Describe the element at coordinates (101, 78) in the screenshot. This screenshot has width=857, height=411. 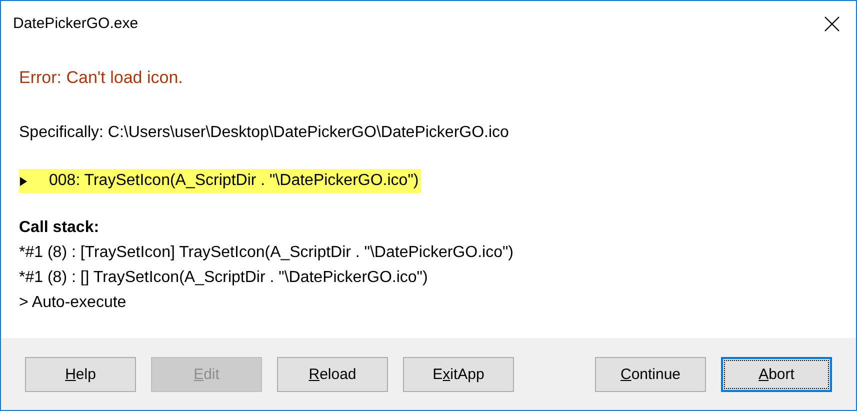
I see `error-message: Error: Can't load icon.` at that location.